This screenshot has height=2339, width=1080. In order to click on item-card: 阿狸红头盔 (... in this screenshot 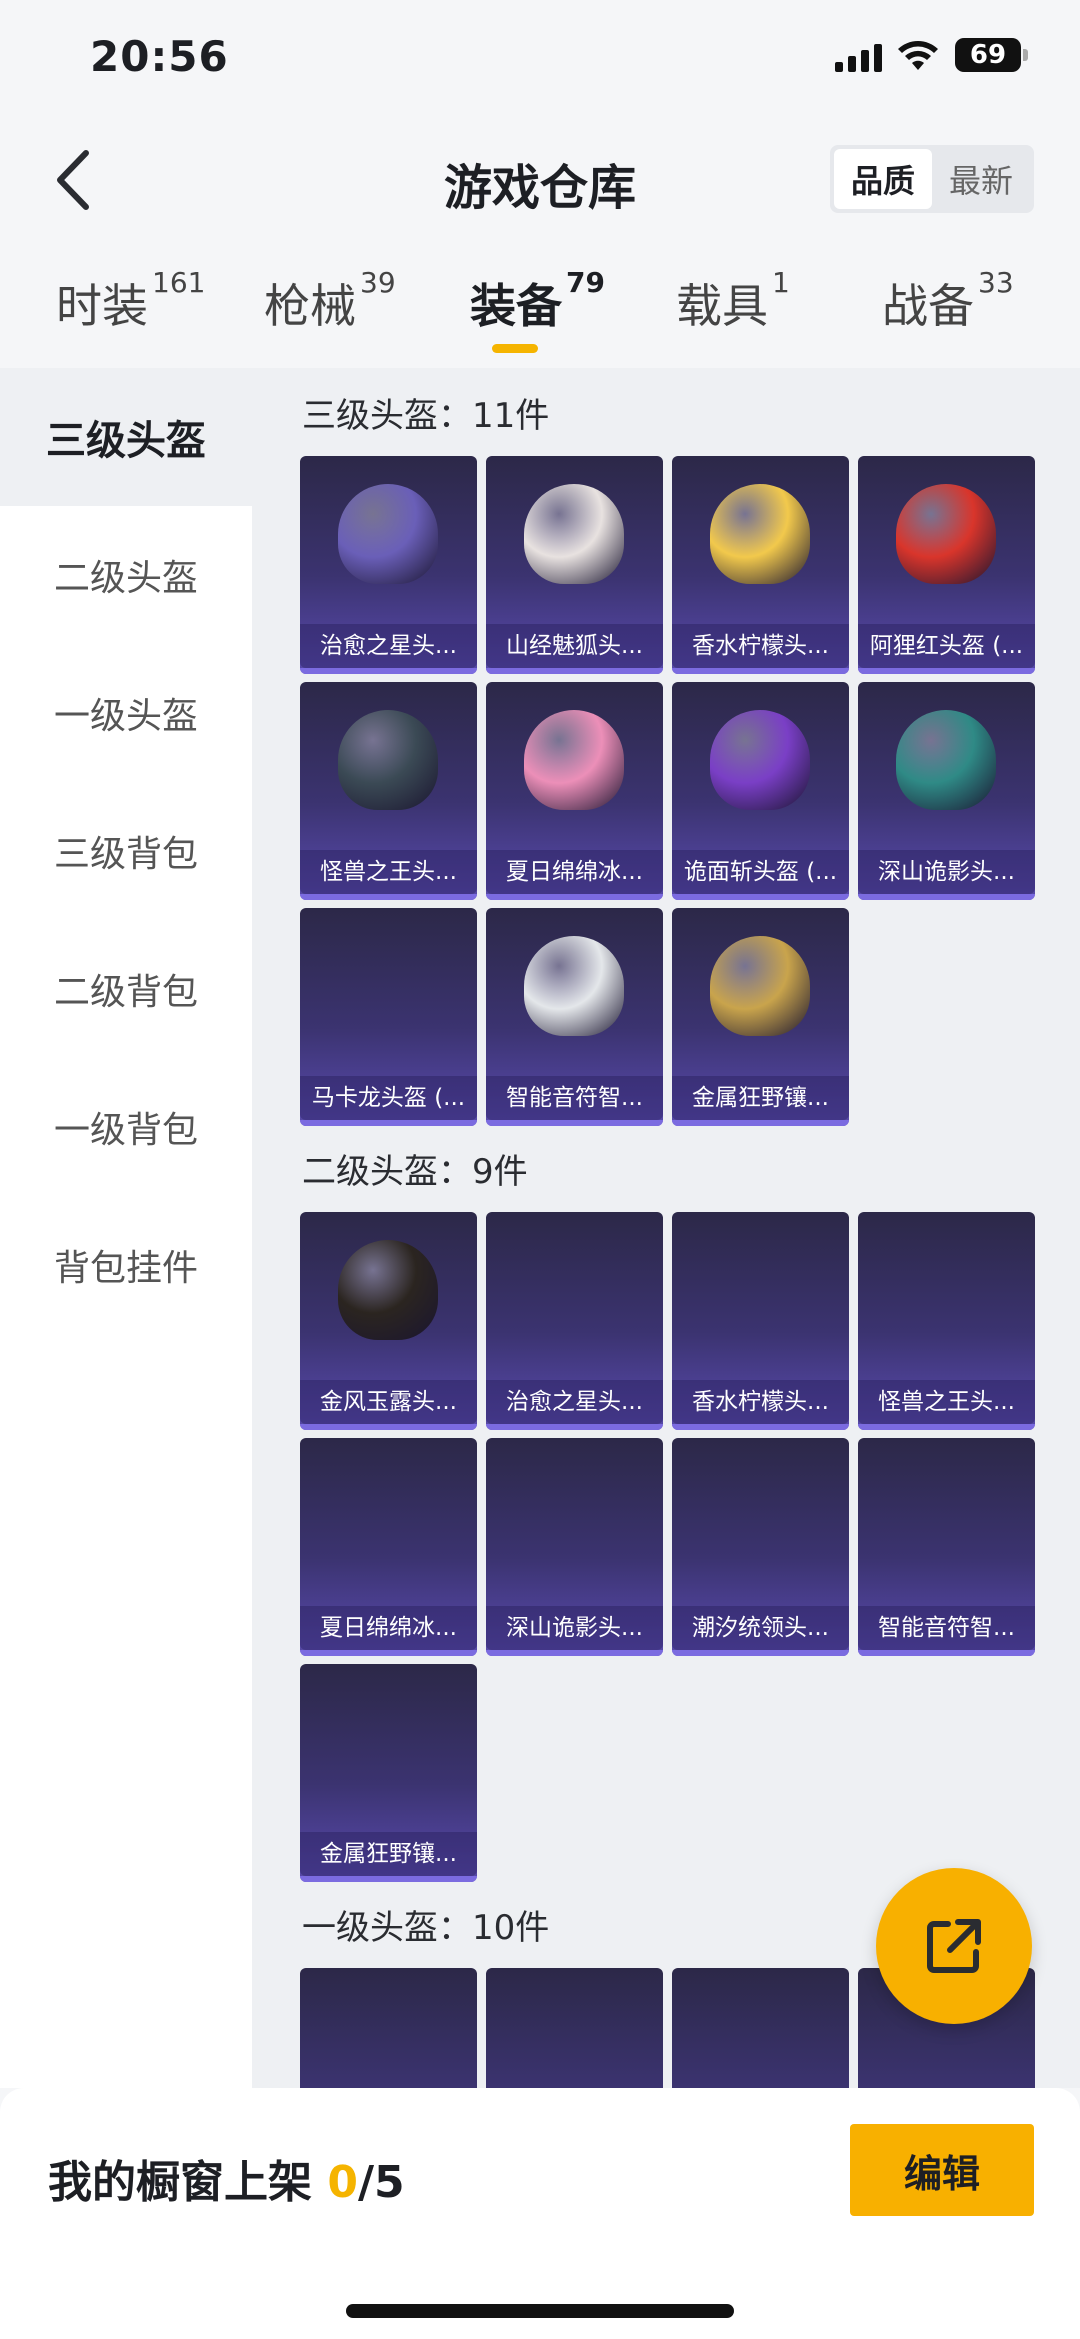, I will do `click(946, 565)`.